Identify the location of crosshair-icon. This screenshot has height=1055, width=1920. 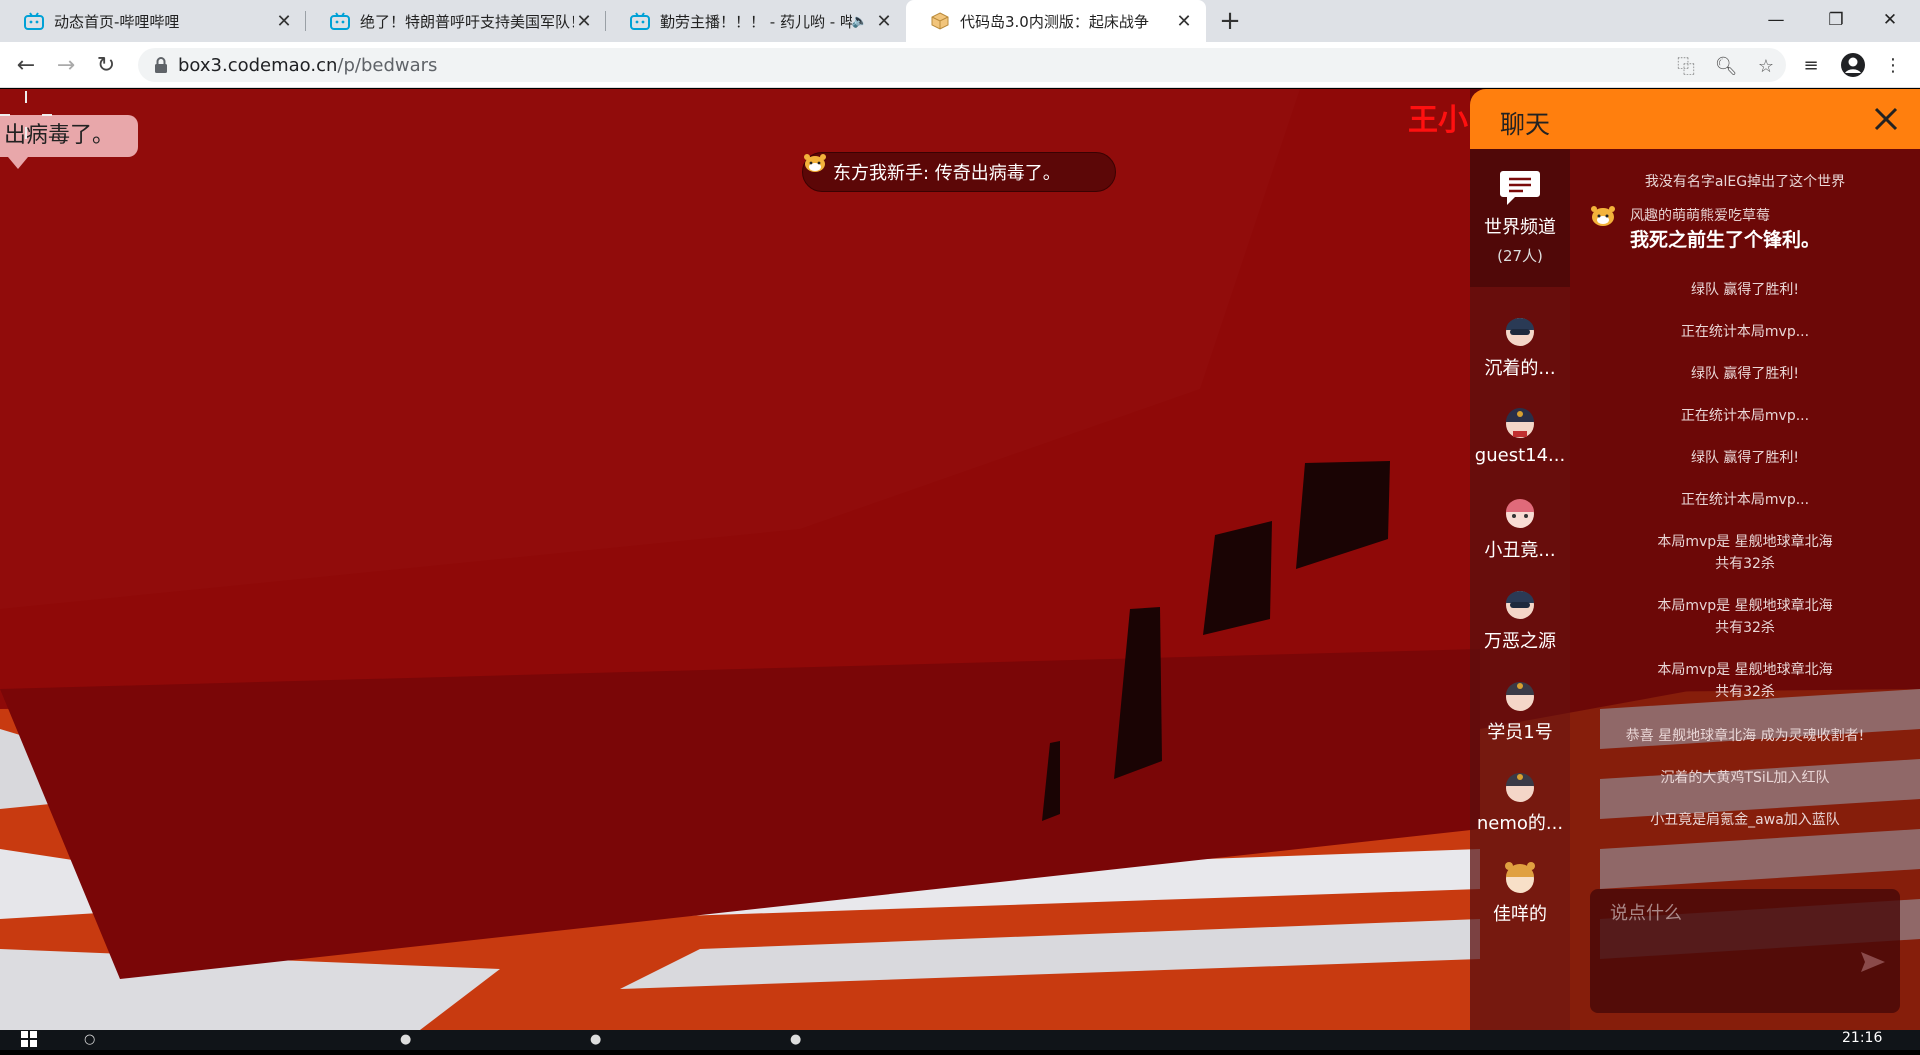
(26, 115).